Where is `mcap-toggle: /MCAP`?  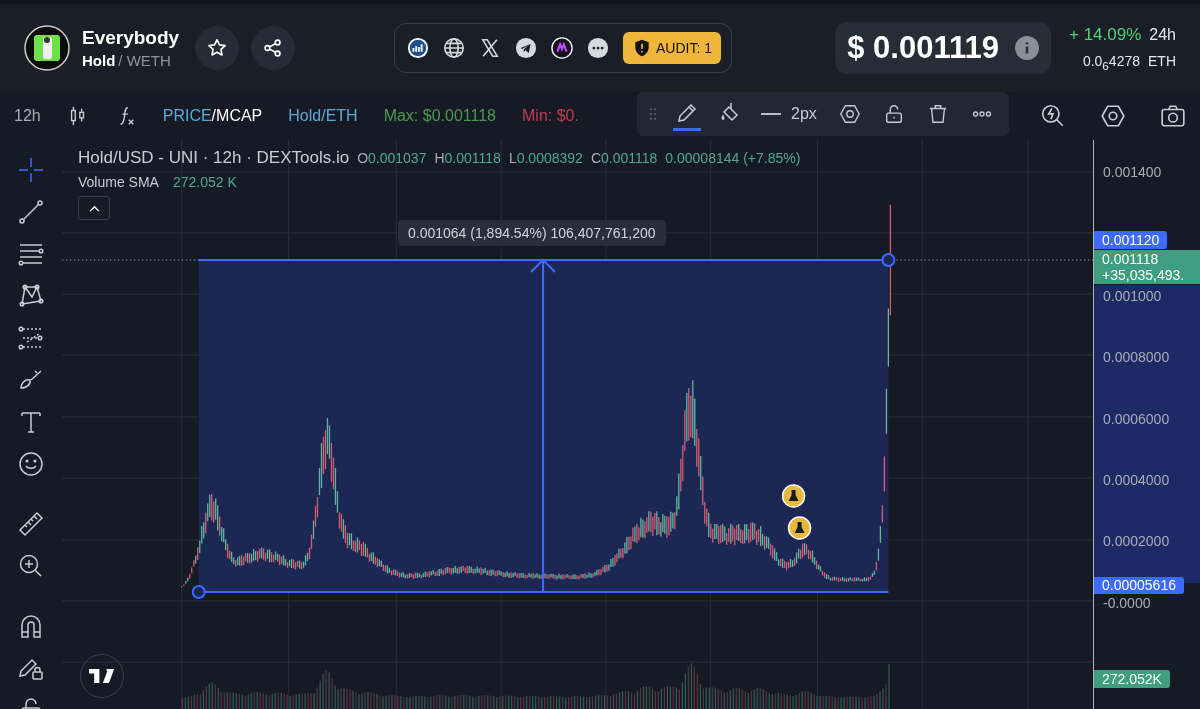 mcap-toggle: /MCAP is located at coordinates (237, 115).